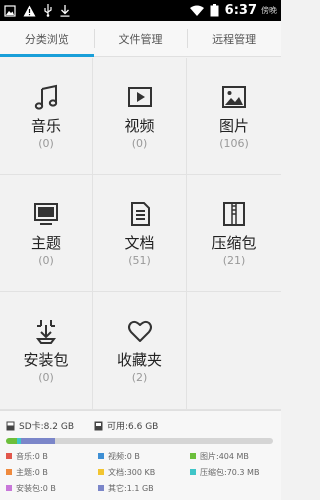 The width and height of the screenshot is (320, 500). Describe the element at coordinates (233, 456) in the screenshot. I see `legend-item: 图片:404 MB` at that location.